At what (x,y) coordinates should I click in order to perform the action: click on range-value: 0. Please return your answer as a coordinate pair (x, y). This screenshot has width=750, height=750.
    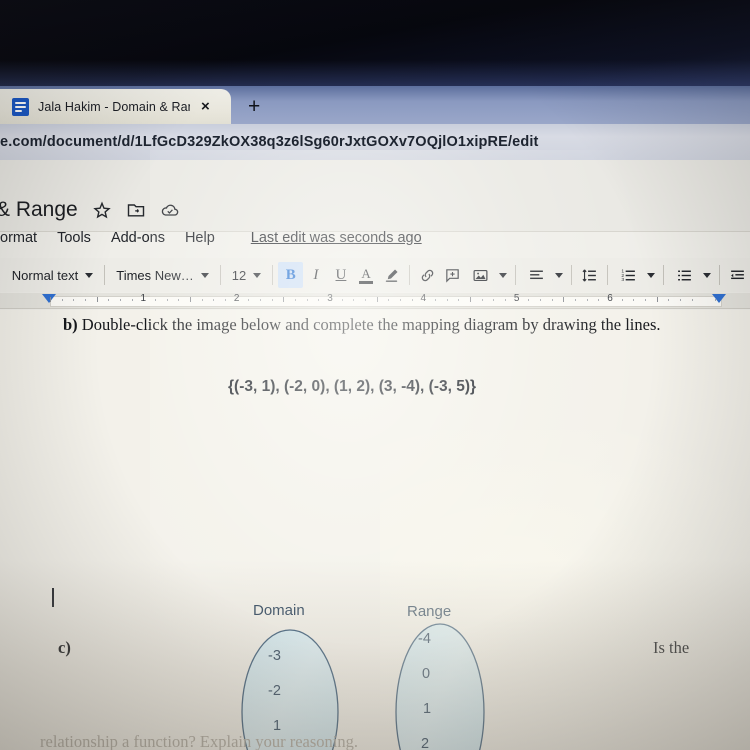
    Looking at the image, I should click on (426, 674).